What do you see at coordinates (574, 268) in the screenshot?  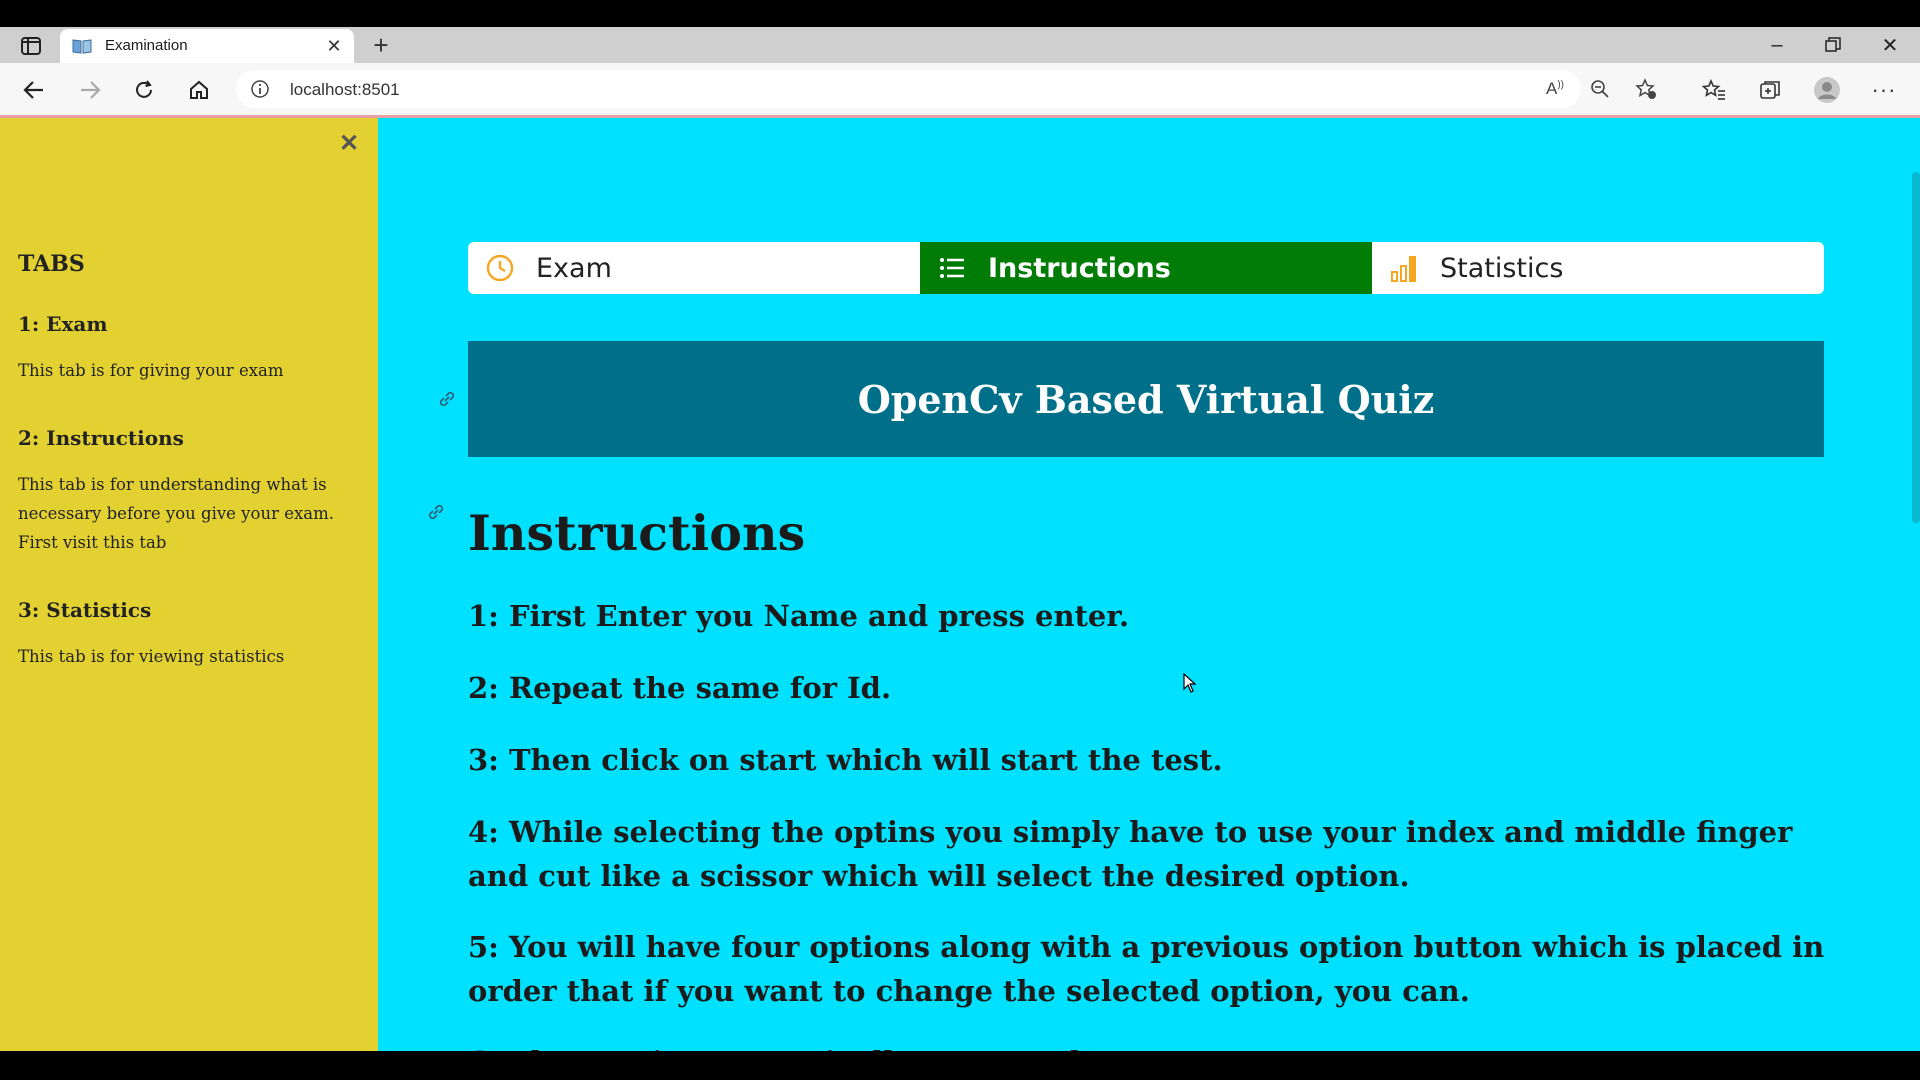 I see `tab-label: Exam` at bounding box center [574, 268].